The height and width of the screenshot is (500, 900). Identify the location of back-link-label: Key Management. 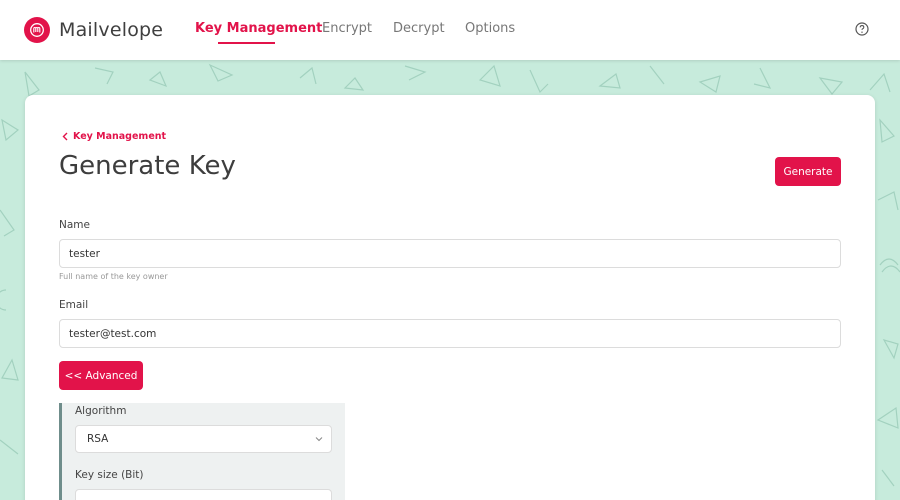
(120, 136).